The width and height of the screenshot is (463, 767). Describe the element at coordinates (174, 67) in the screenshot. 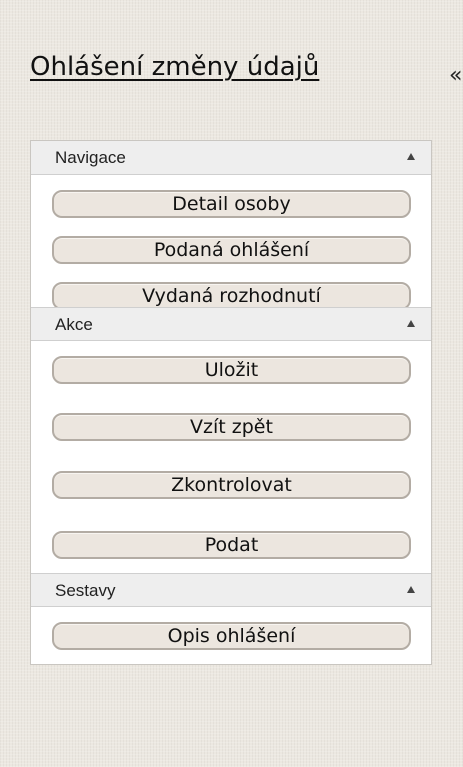

I see `page-title: Ohlášení změny údajů` at that location.